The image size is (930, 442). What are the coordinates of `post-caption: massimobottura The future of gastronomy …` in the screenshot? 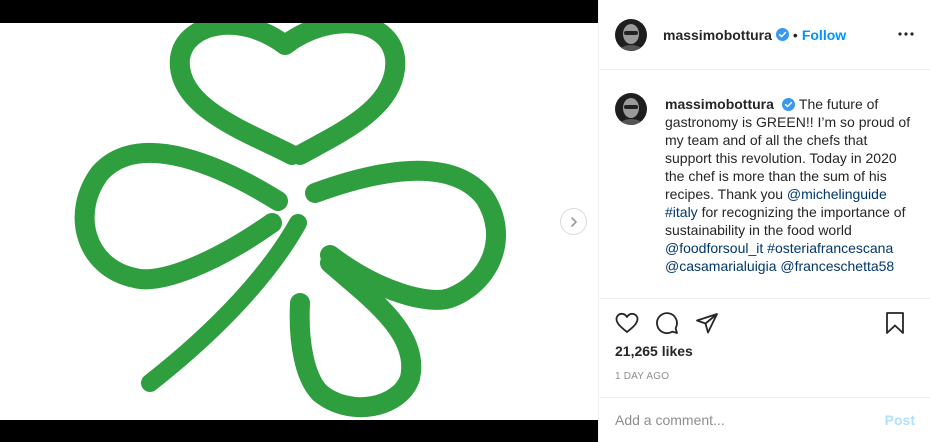 It's located at (788, 185).